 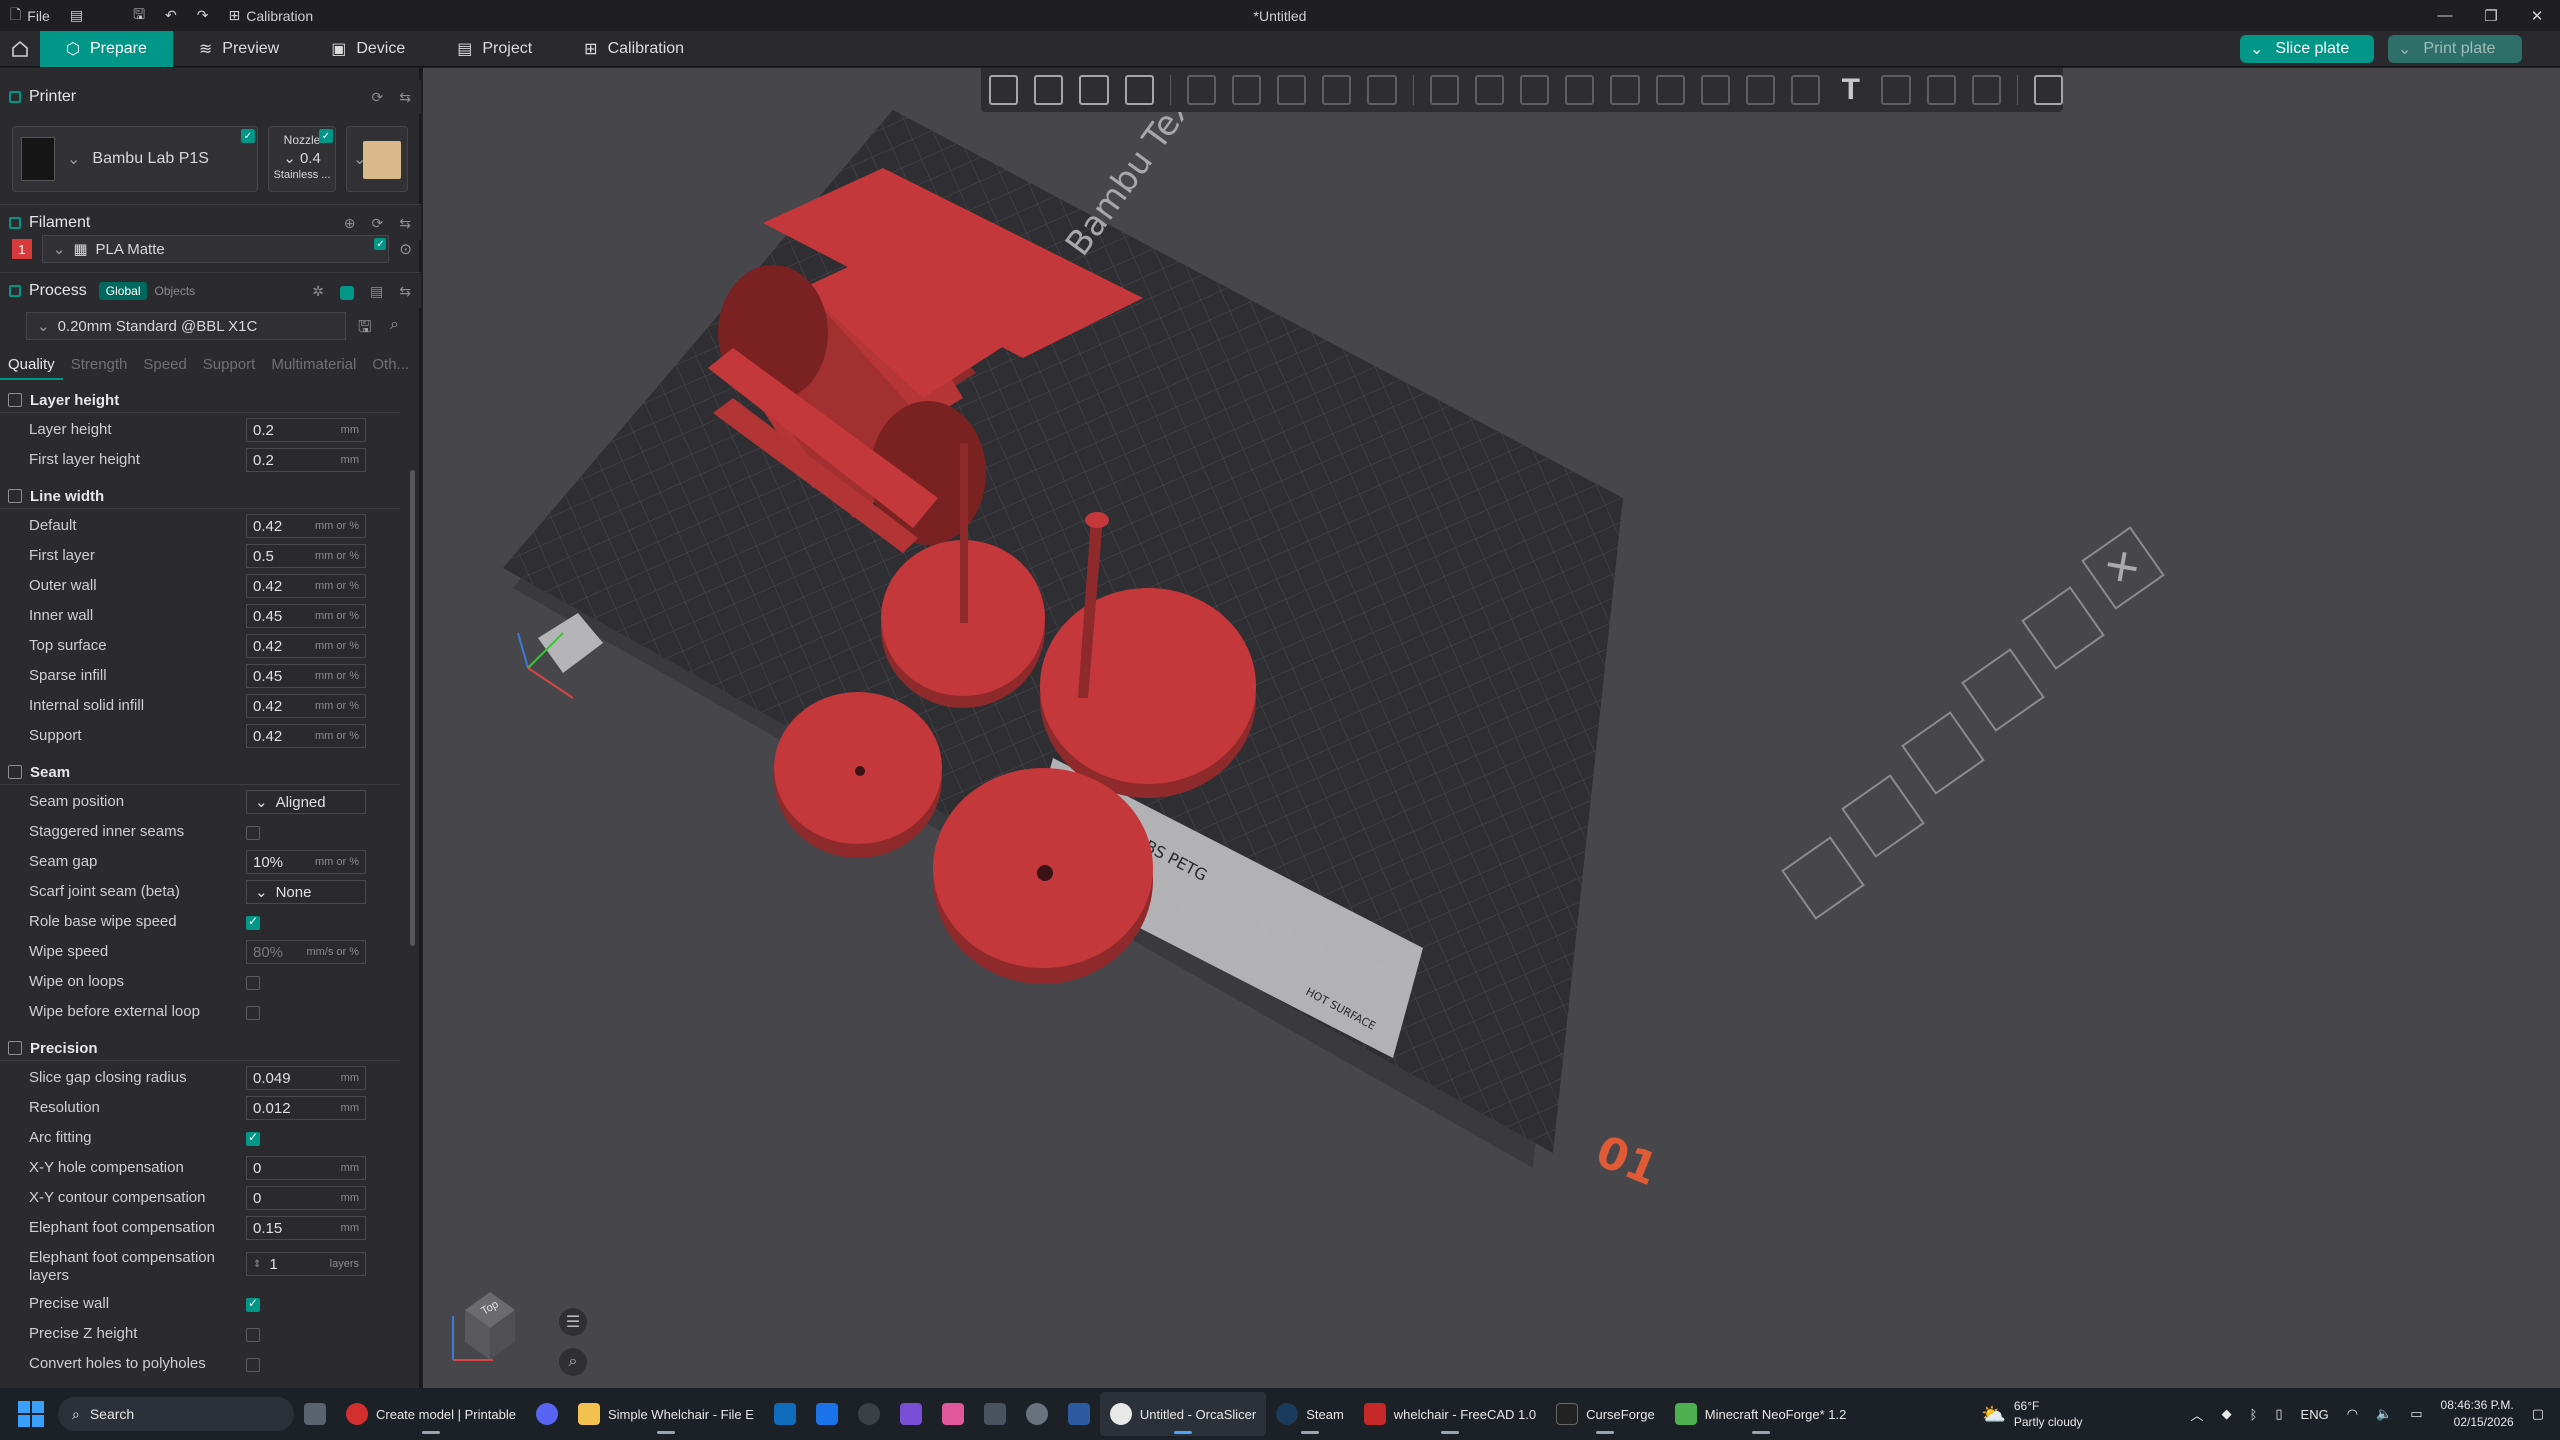 I want to click on xy-contour-input: 0 mm, so click(x=306, y=1198).